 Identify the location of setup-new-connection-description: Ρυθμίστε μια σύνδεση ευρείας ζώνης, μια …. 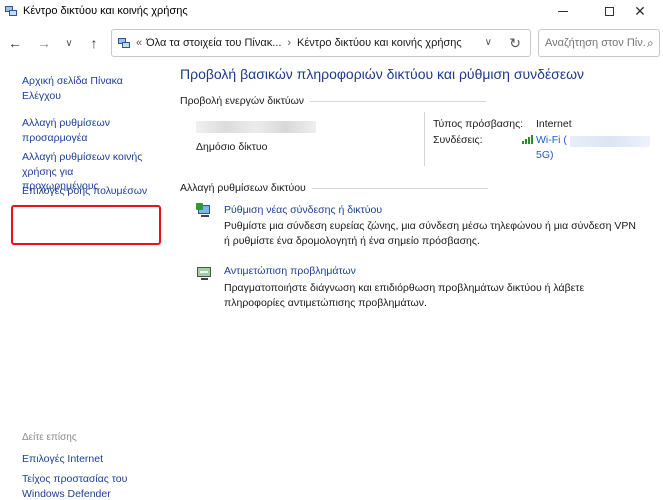
(430, 233).